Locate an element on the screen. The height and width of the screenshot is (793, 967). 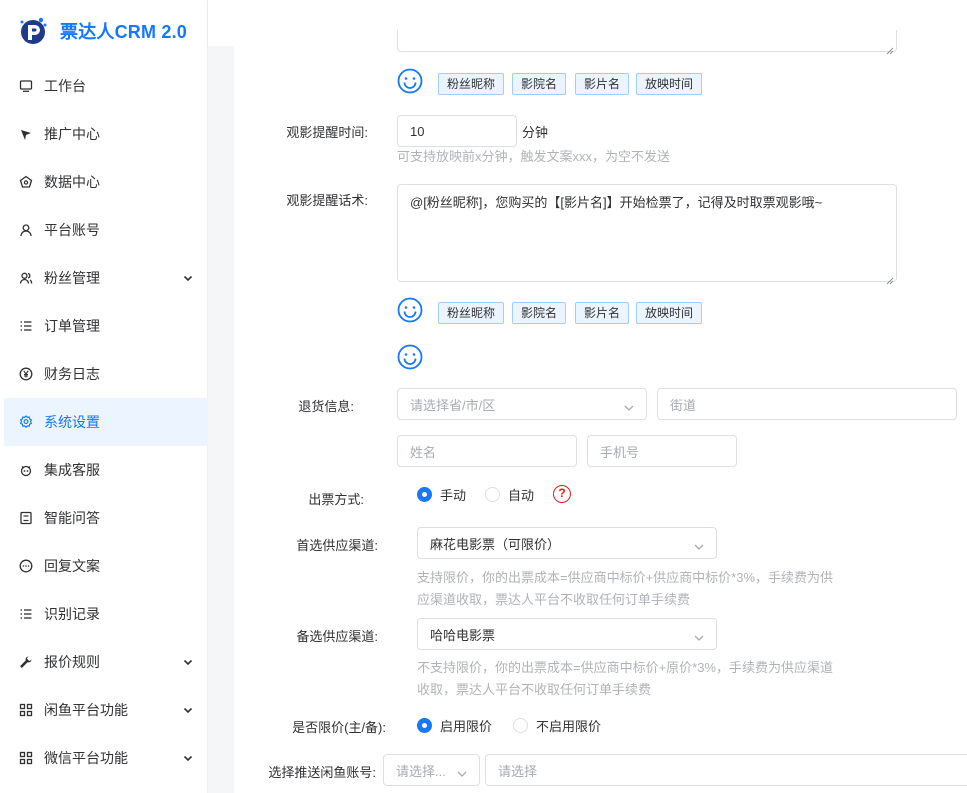
price-limit-enable-radio: 启用限价 is located at coordinates (454, 725).